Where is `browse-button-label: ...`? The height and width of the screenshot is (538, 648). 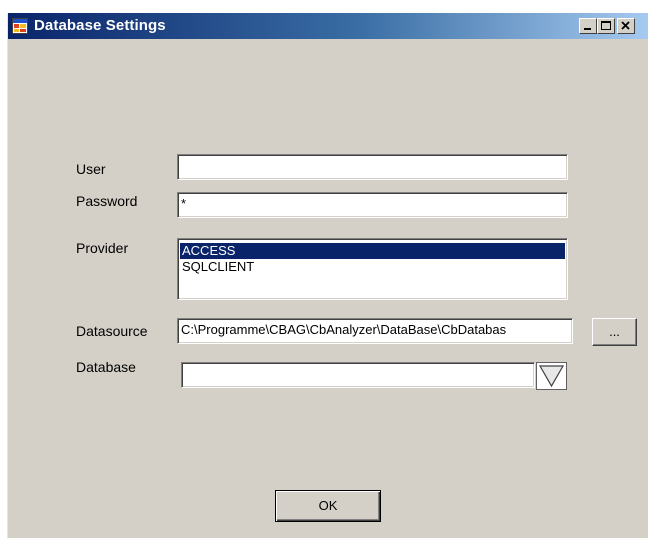 browse-button-label: ... is located at coordinates (614, 331).